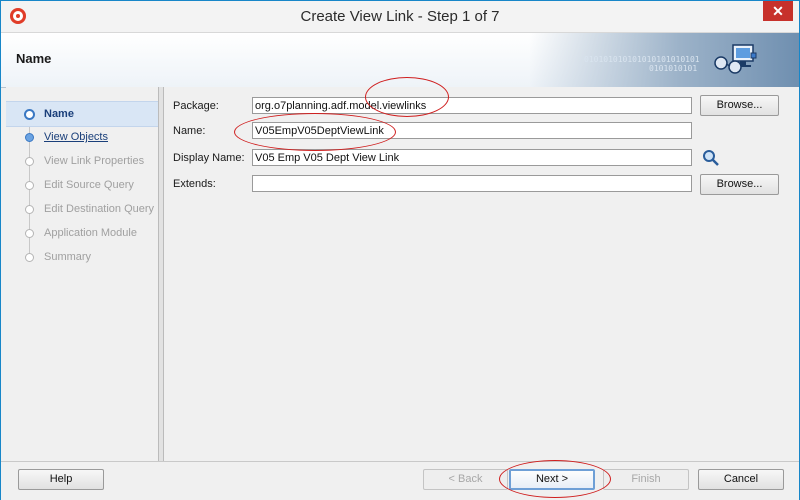 The width and height of the screenshot is (800, 500). I want to click on nav-step-label: View Objects, so click(76, 137).